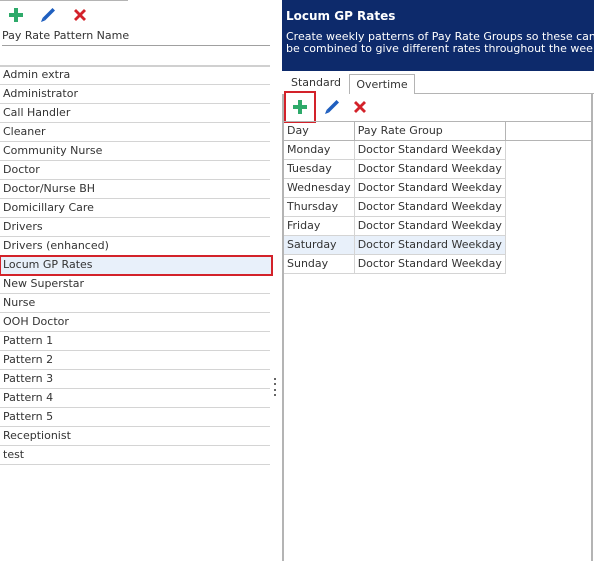 The width and height of the screenshot is (594, 561). What do you see at coordinates (549, 131) in the screenshot?
I see `column-header-empty` at bounding box center [549, 131].